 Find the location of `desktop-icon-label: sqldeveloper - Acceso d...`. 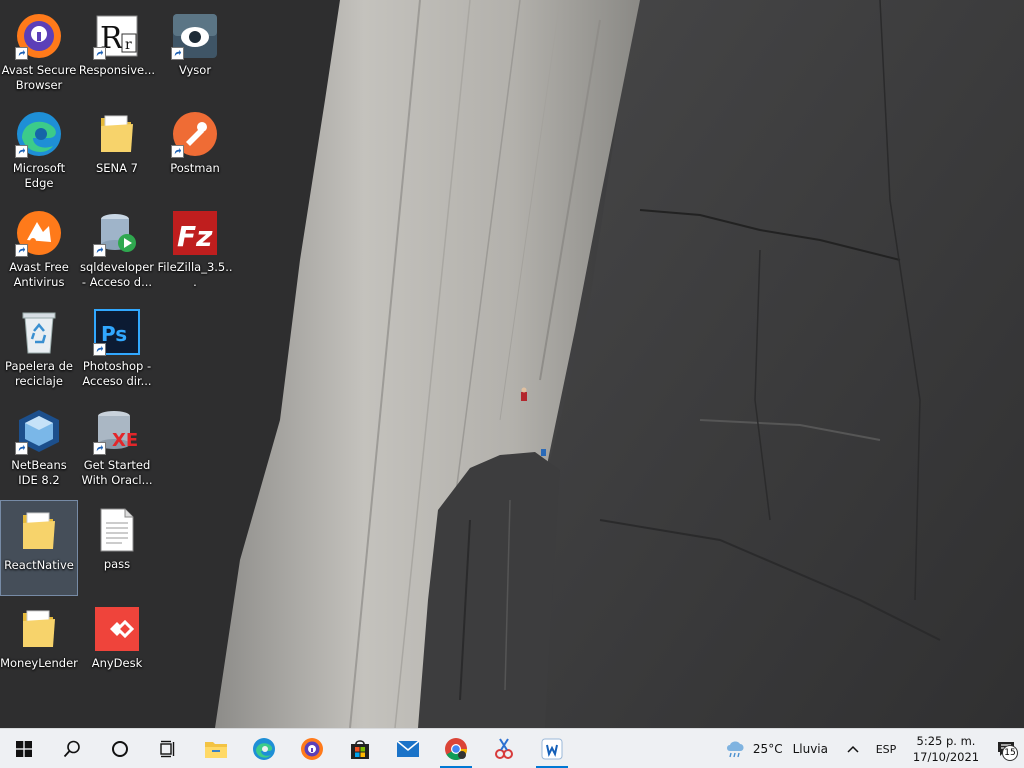

desktop-icon-label: sqldeveloper - Acceso d... is located at coordinates (117, 274).